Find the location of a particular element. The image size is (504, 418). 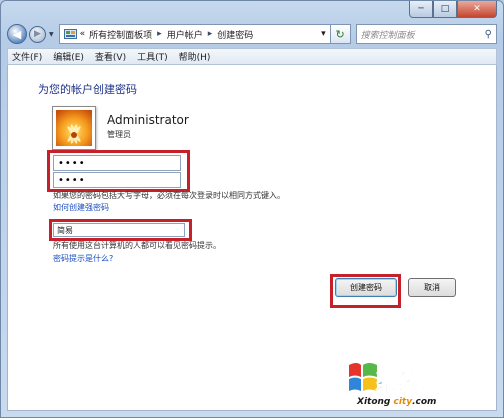

watermark-logo: 系统城 Xitong city.com is located at coordinates (417, 386).